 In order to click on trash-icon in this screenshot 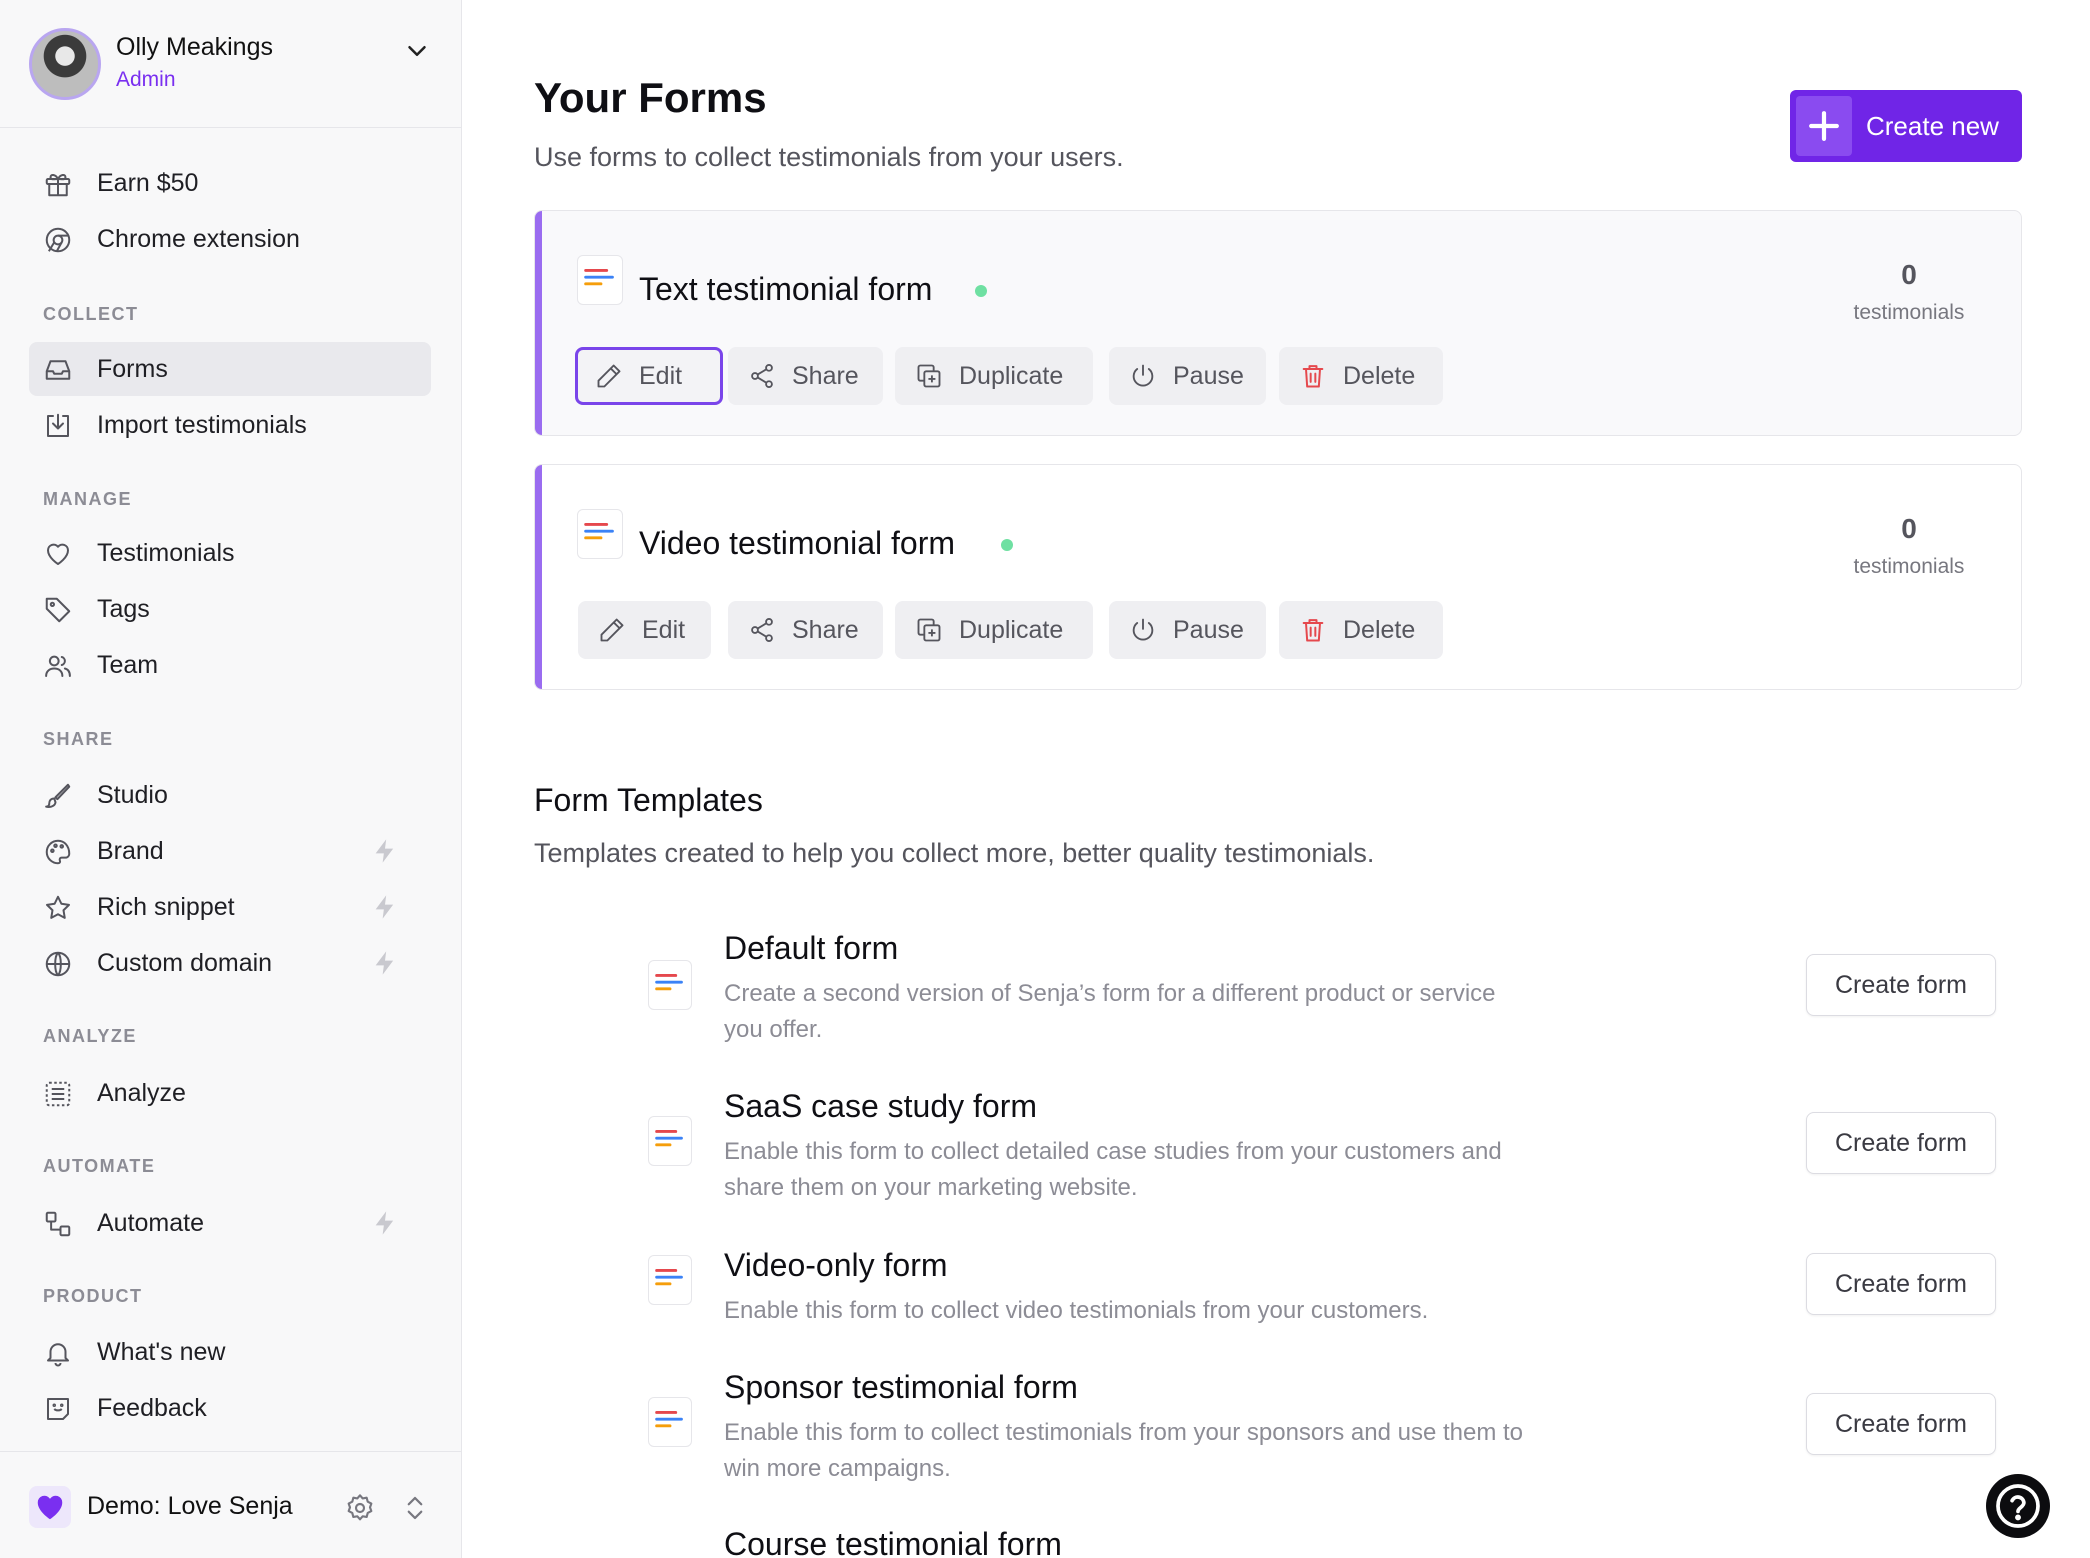, I will do `click(1313, 630)`.